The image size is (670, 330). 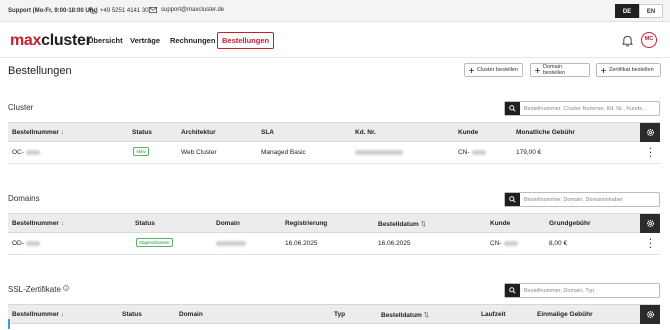 I want to click on ssl-search, so click(x=582, y=290).